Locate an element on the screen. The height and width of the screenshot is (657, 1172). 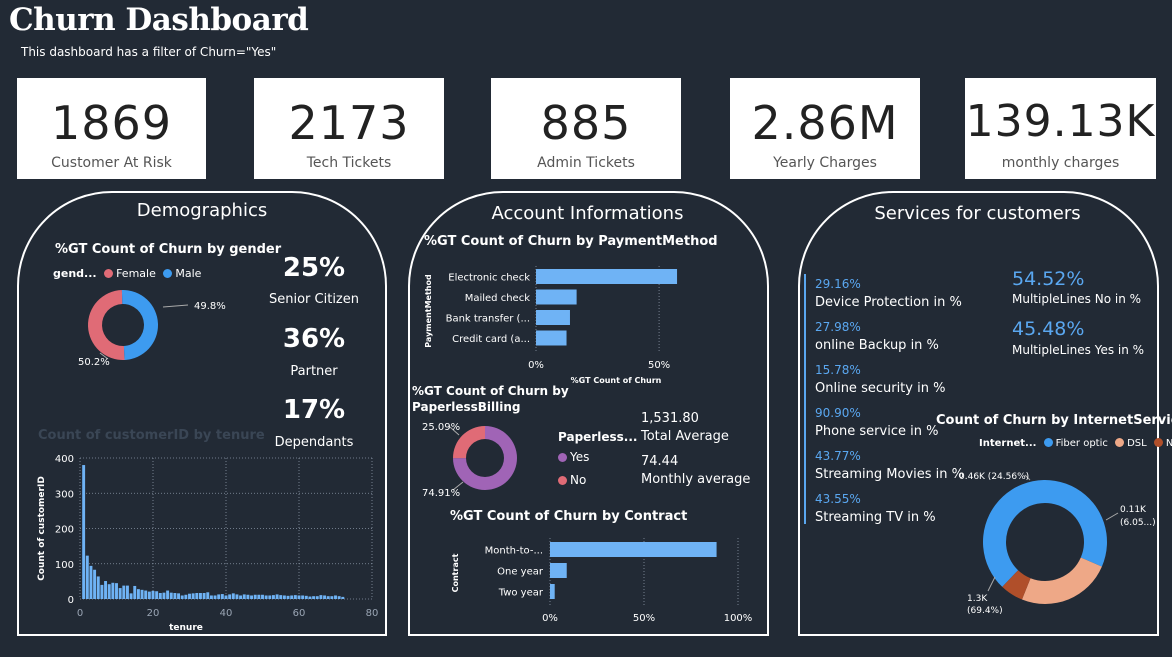
donut-slice-female is located at coordinates (106, 325).